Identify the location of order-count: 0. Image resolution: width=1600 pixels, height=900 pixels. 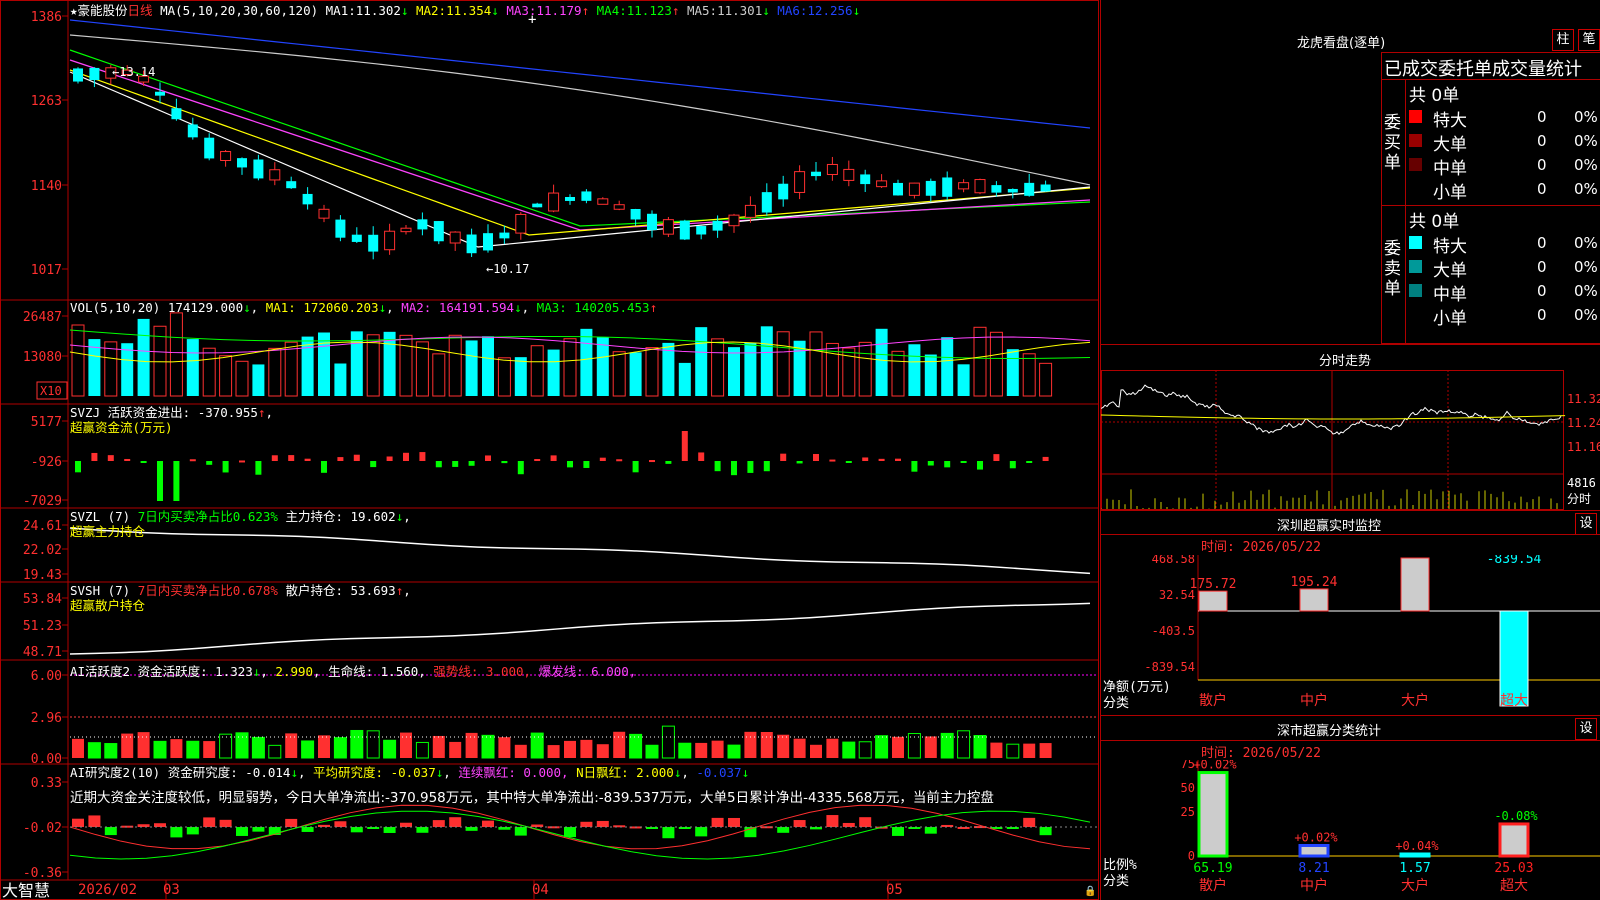
(1542, 267).